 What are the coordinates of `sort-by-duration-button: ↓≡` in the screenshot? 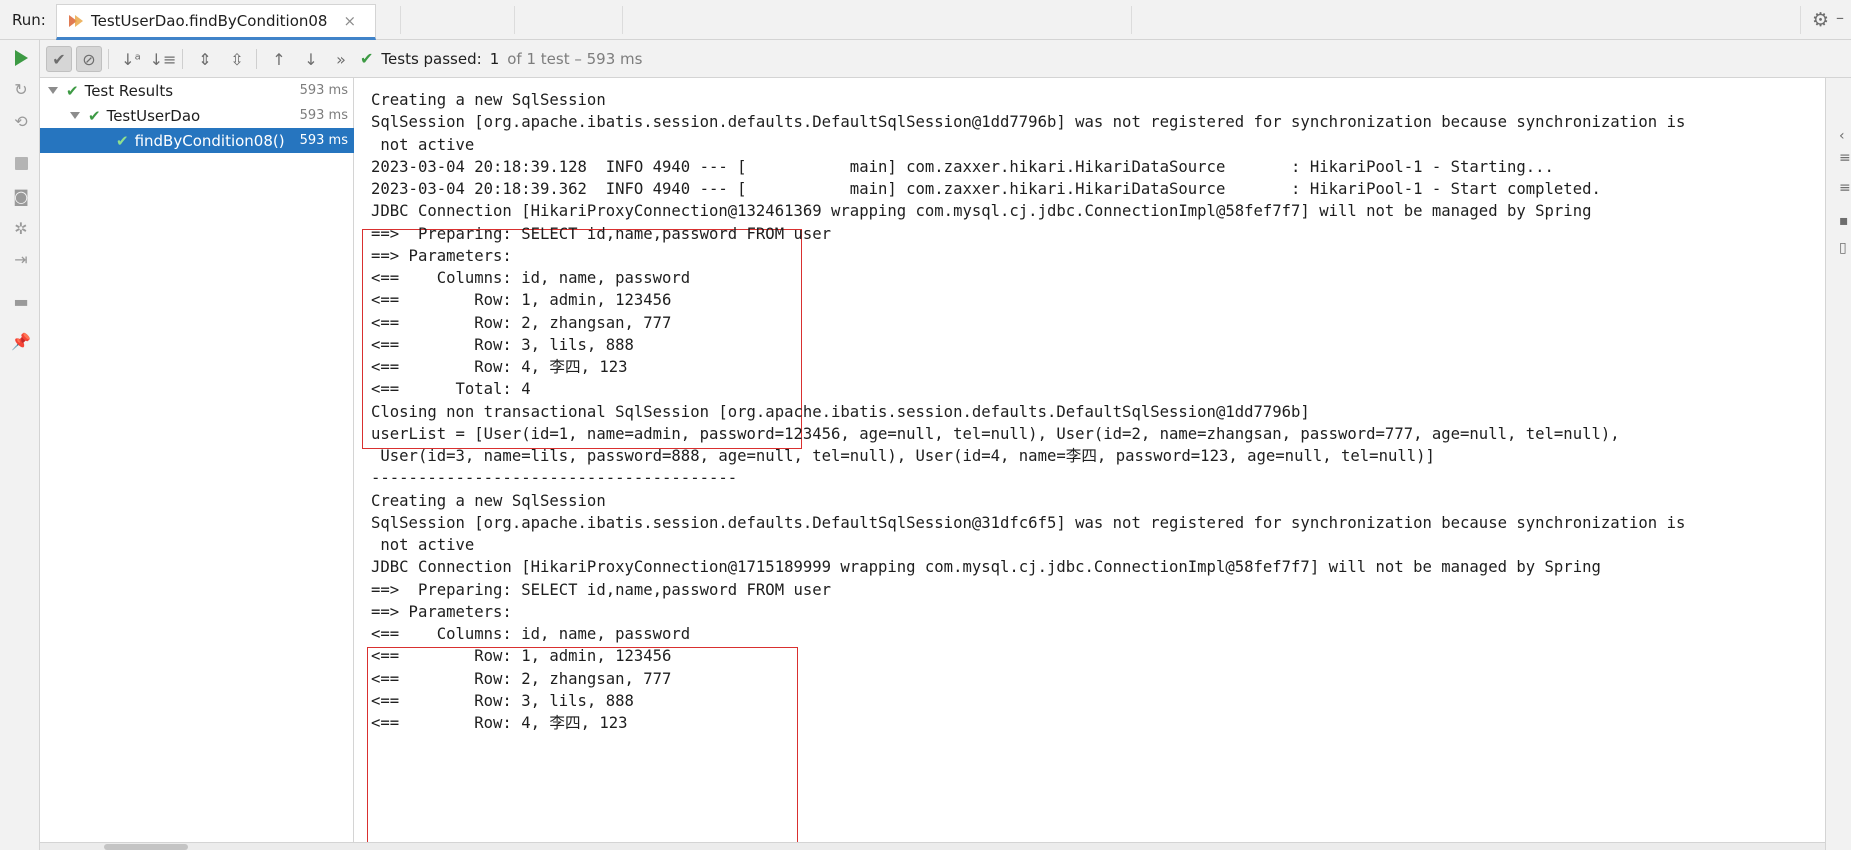 It's located at (163, 59).